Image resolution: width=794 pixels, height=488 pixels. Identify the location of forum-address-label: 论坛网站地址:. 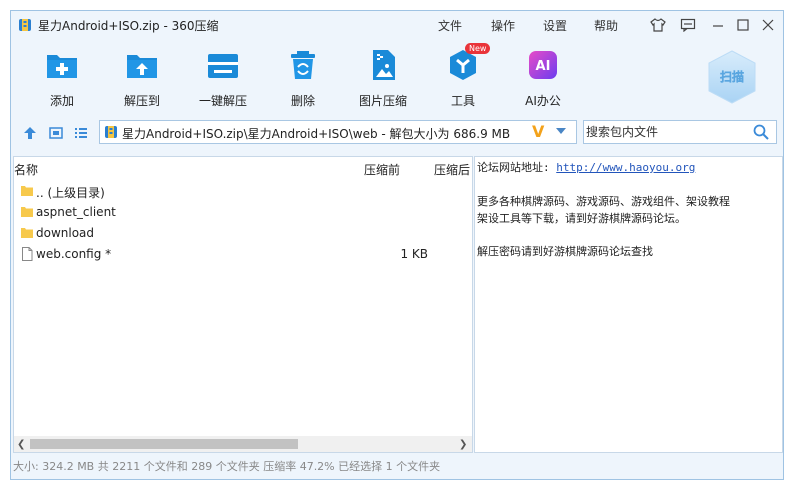
(513, 167).